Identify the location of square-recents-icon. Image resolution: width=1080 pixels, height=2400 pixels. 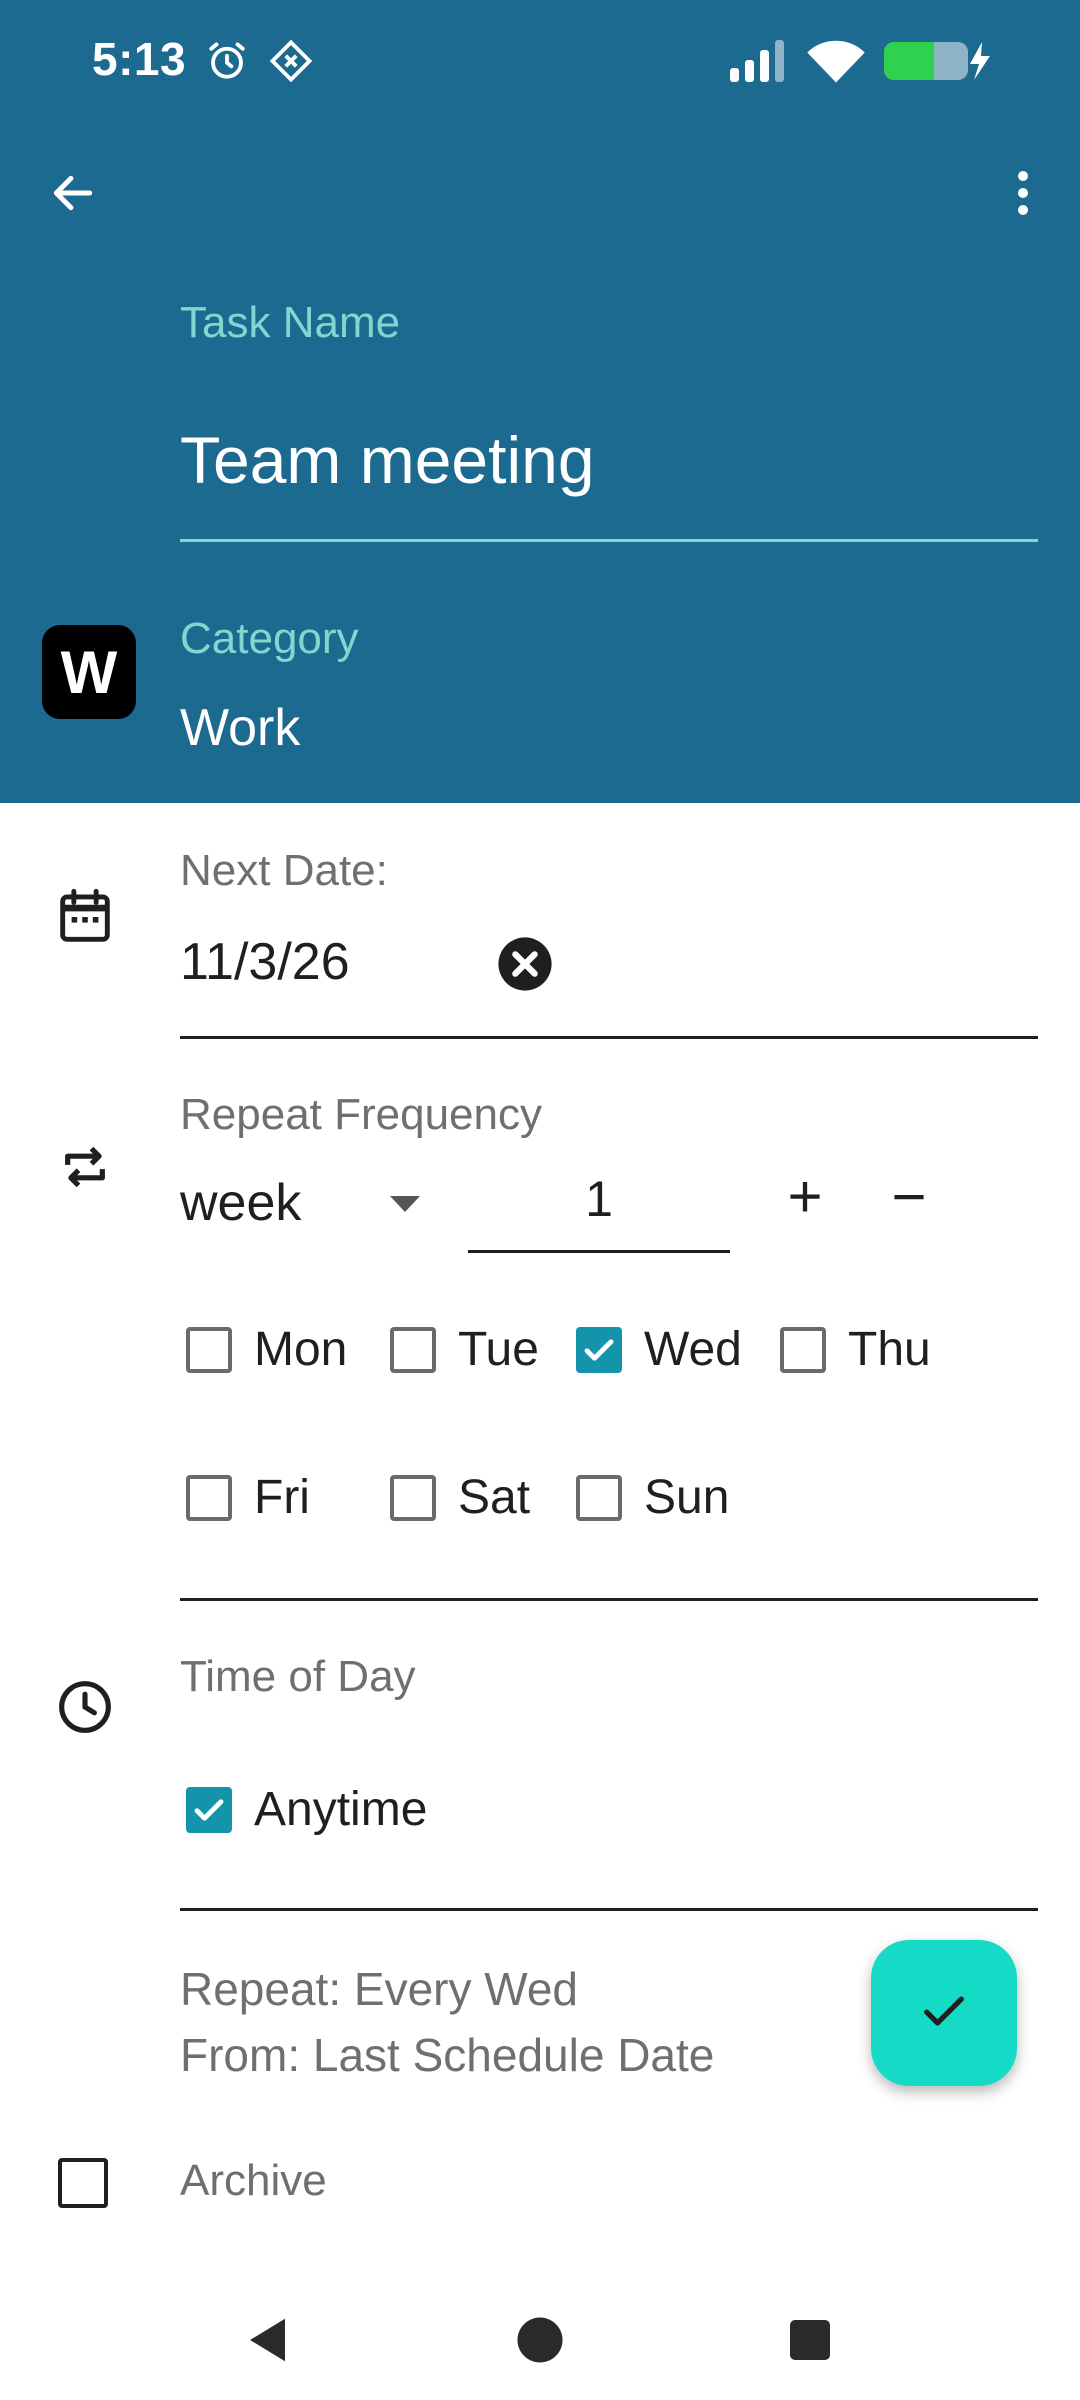
(810, 2340).